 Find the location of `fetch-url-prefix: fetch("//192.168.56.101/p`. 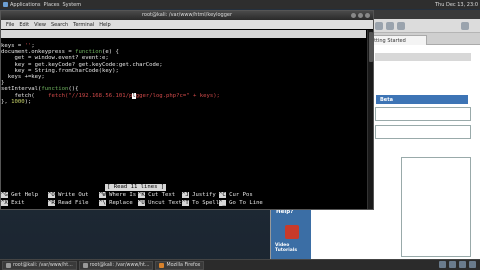

fetch-url-prefix: fetch("//192.168.56.101/p is located at coordinates (83, 95).